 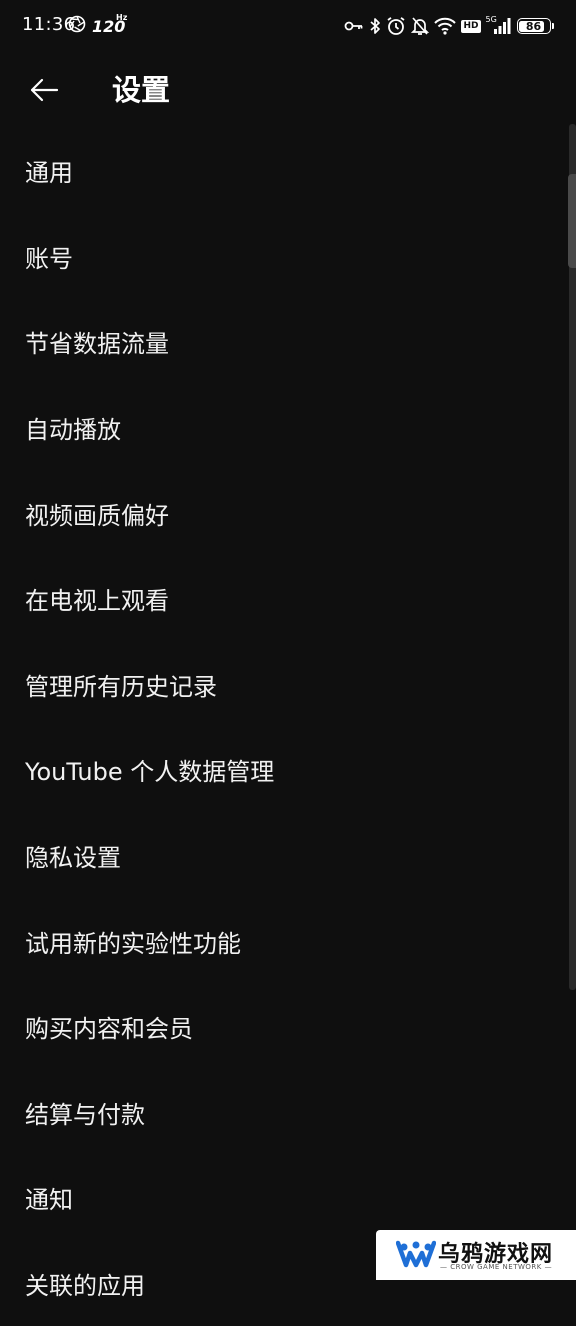 What do you see at coordinates (354, 26) in the screenshot?
I see `key-icon` at bounding box center [354, 26].